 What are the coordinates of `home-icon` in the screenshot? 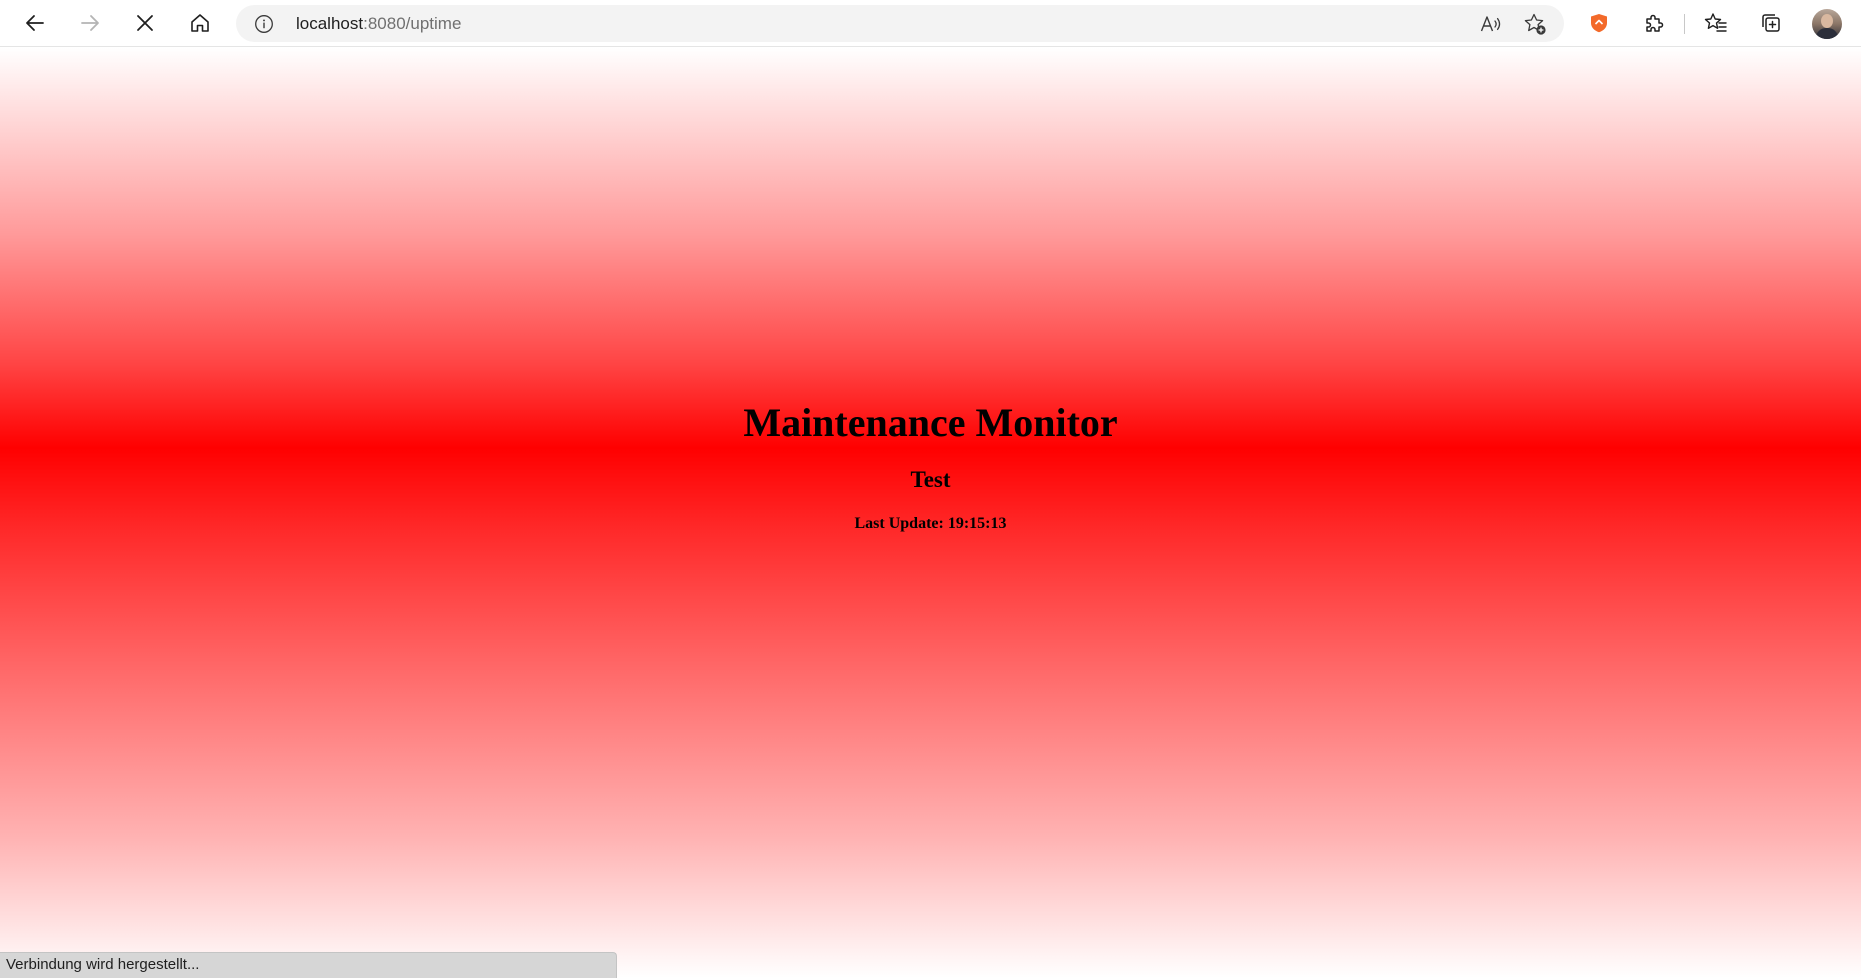 It's located at (200, 23).